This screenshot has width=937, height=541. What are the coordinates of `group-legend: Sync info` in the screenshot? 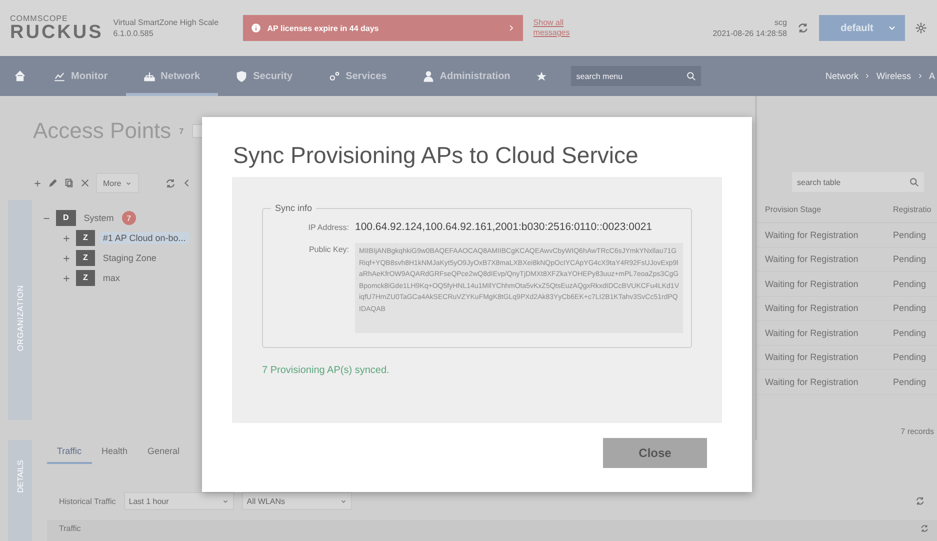 It's located at (293, 208).